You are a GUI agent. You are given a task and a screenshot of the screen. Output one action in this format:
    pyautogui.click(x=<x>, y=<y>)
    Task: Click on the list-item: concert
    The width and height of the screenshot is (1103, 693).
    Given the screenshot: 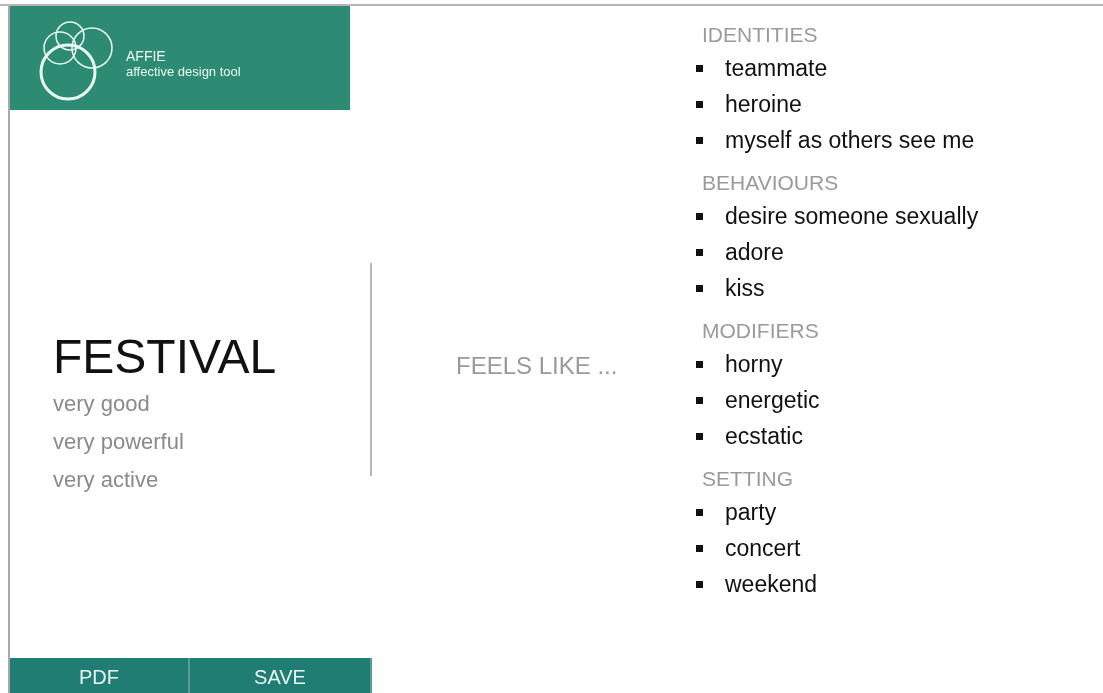 What is the action you would take?
    pyautogui.click(x=763, y=548)
    